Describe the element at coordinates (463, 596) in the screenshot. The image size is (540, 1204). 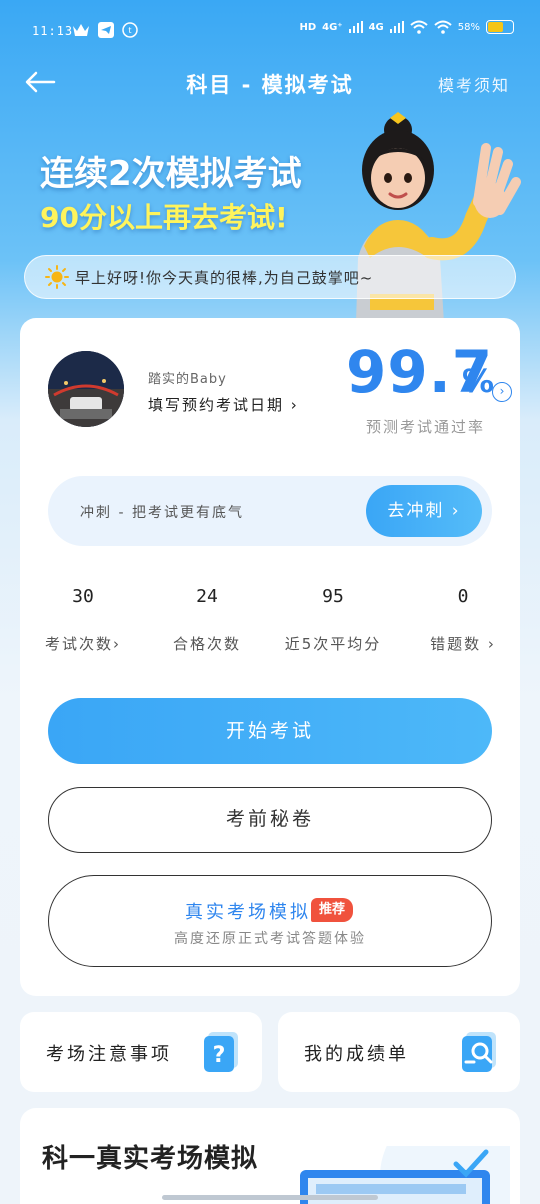
I see `stat-value: 0` at that location.